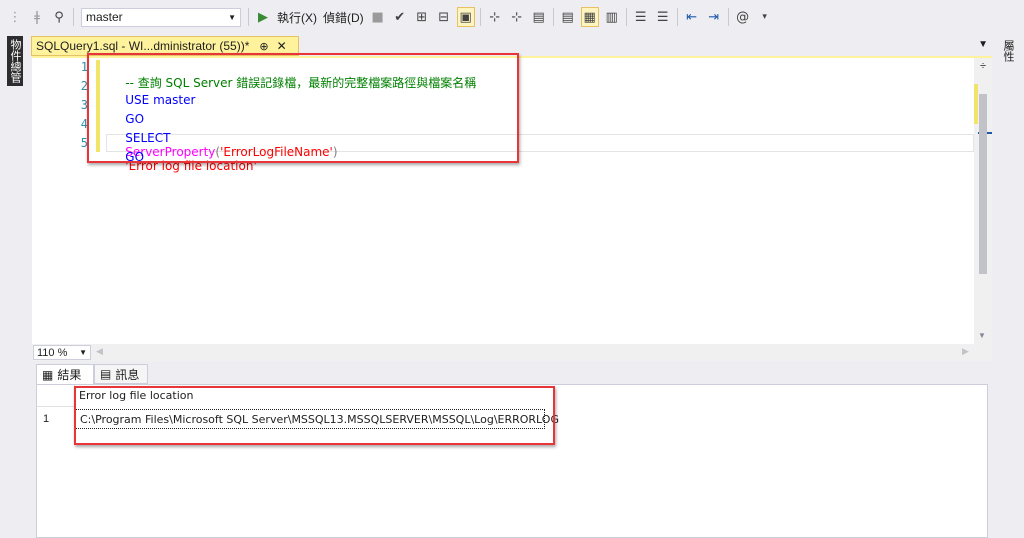 This screenshot has width=1024, height=538. Describe the element at coordinates (512, 352) in the screenshot. I see `zoom-bar: 110 % ▼ ◀ ▶` at that location.